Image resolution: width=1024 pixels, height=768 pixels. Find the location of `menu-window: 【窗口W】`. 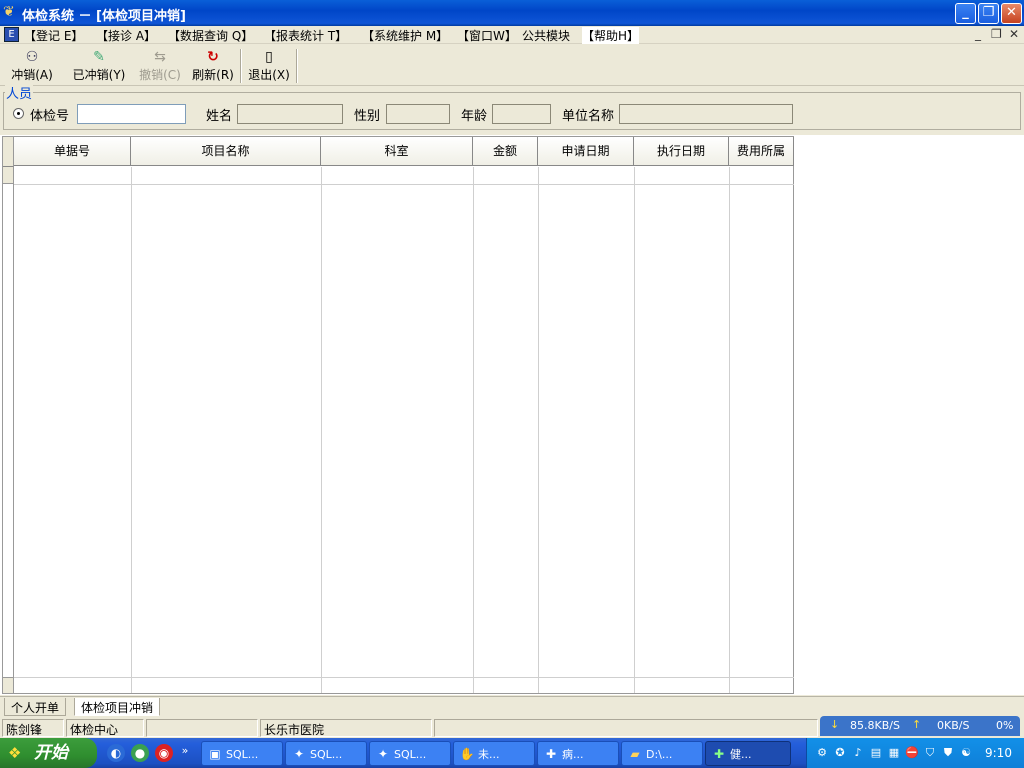

menu-window: 【窗口W】 is located at coordinates (487, 35).